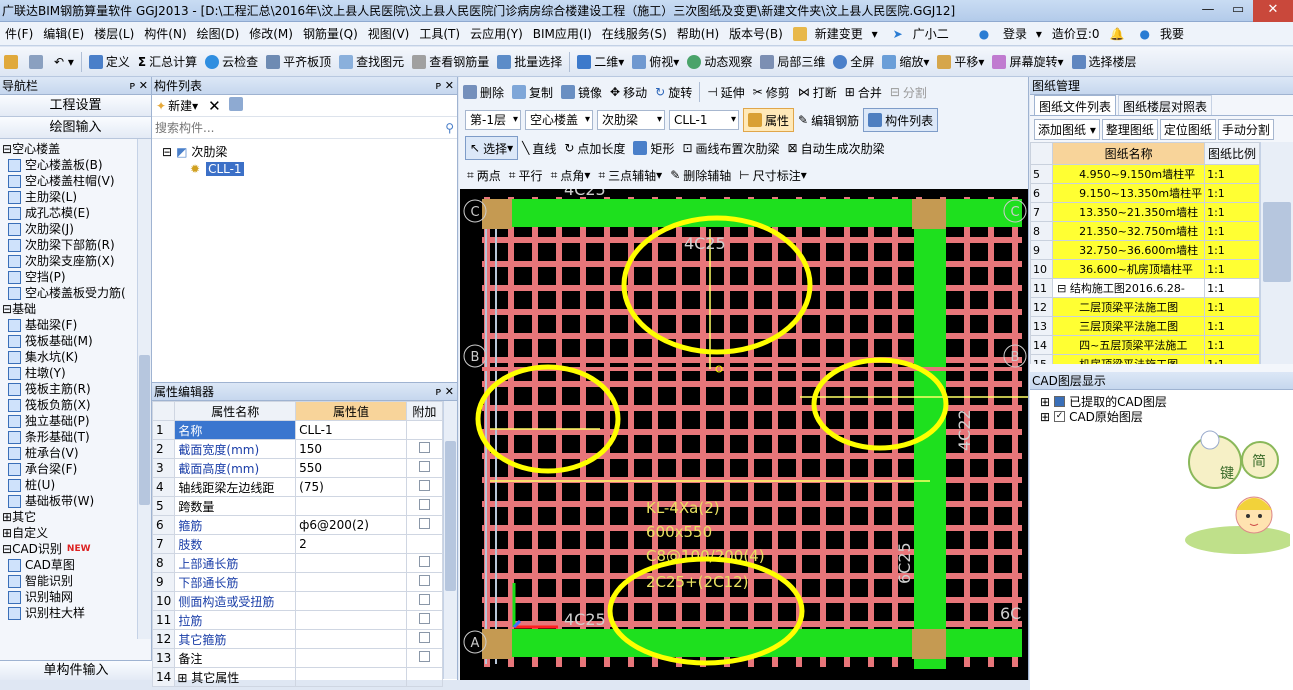 This screenshot has width=1293, height=690. What do you see at coordinates (1166, 417) in the screenshot?
I see `layer-original: ⊞ ✓ CAD原始图层` at bounding box center [1166, 417].